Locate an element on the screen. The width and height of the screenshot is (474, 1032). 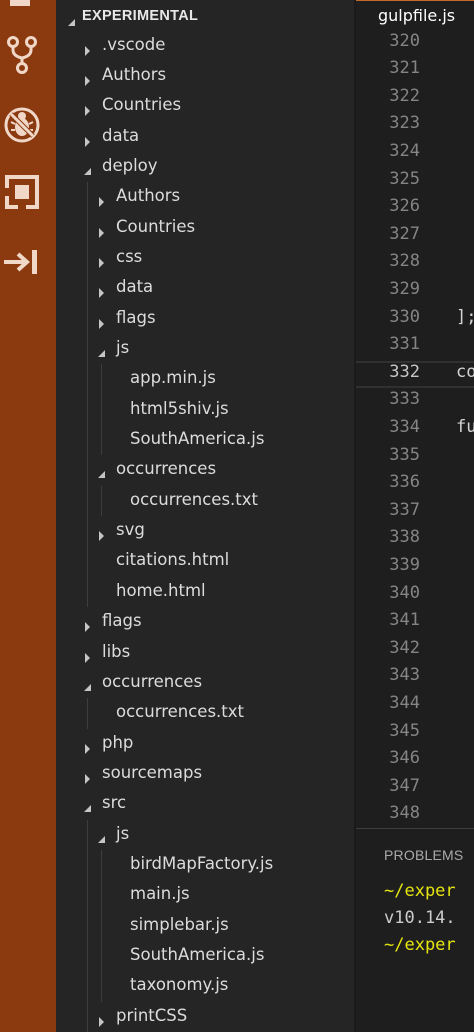
tree-item-label: simplebar.js is located at coordinates (179, 924).